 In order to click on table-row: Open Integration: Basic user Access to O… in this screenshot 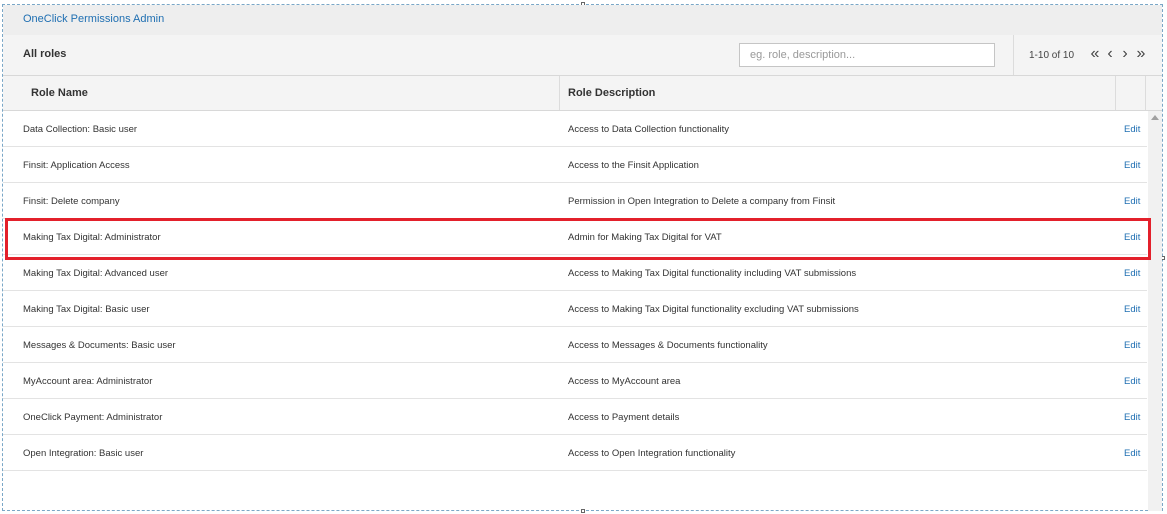, I will do `click(575, 453)`.